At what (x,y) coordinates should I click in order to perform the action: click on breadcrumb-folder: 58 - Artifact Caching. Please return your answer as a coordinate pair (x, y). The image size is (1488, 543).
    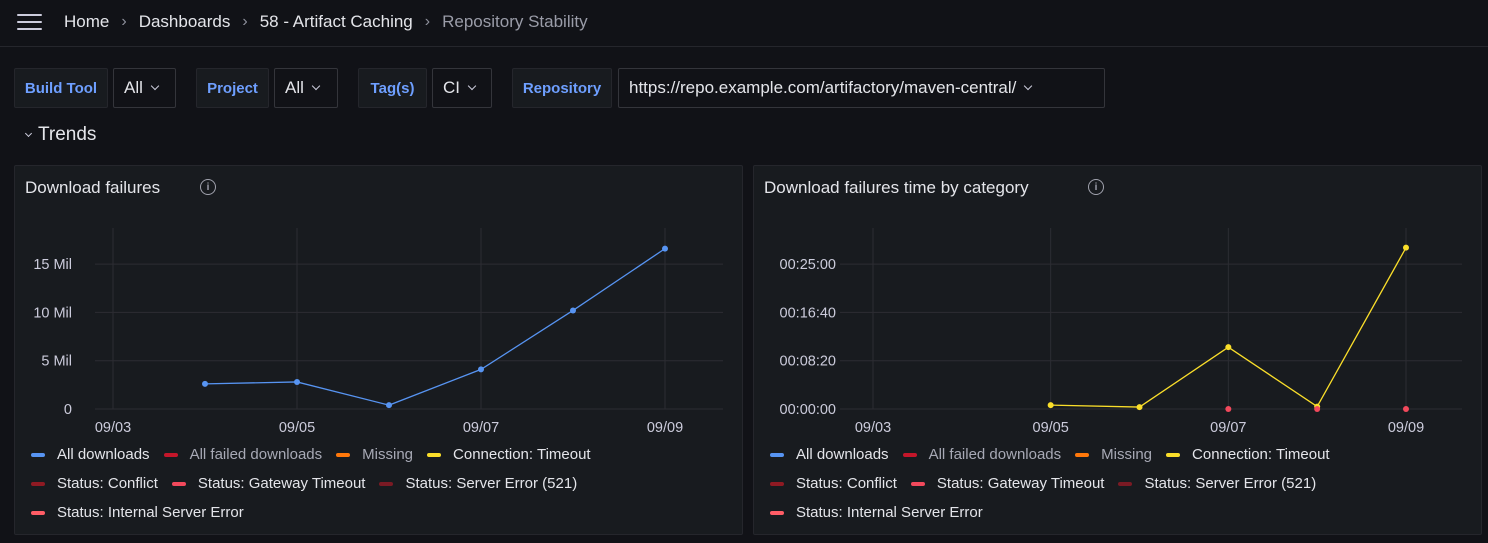
    Looking at the image, I should click on (336, 22).